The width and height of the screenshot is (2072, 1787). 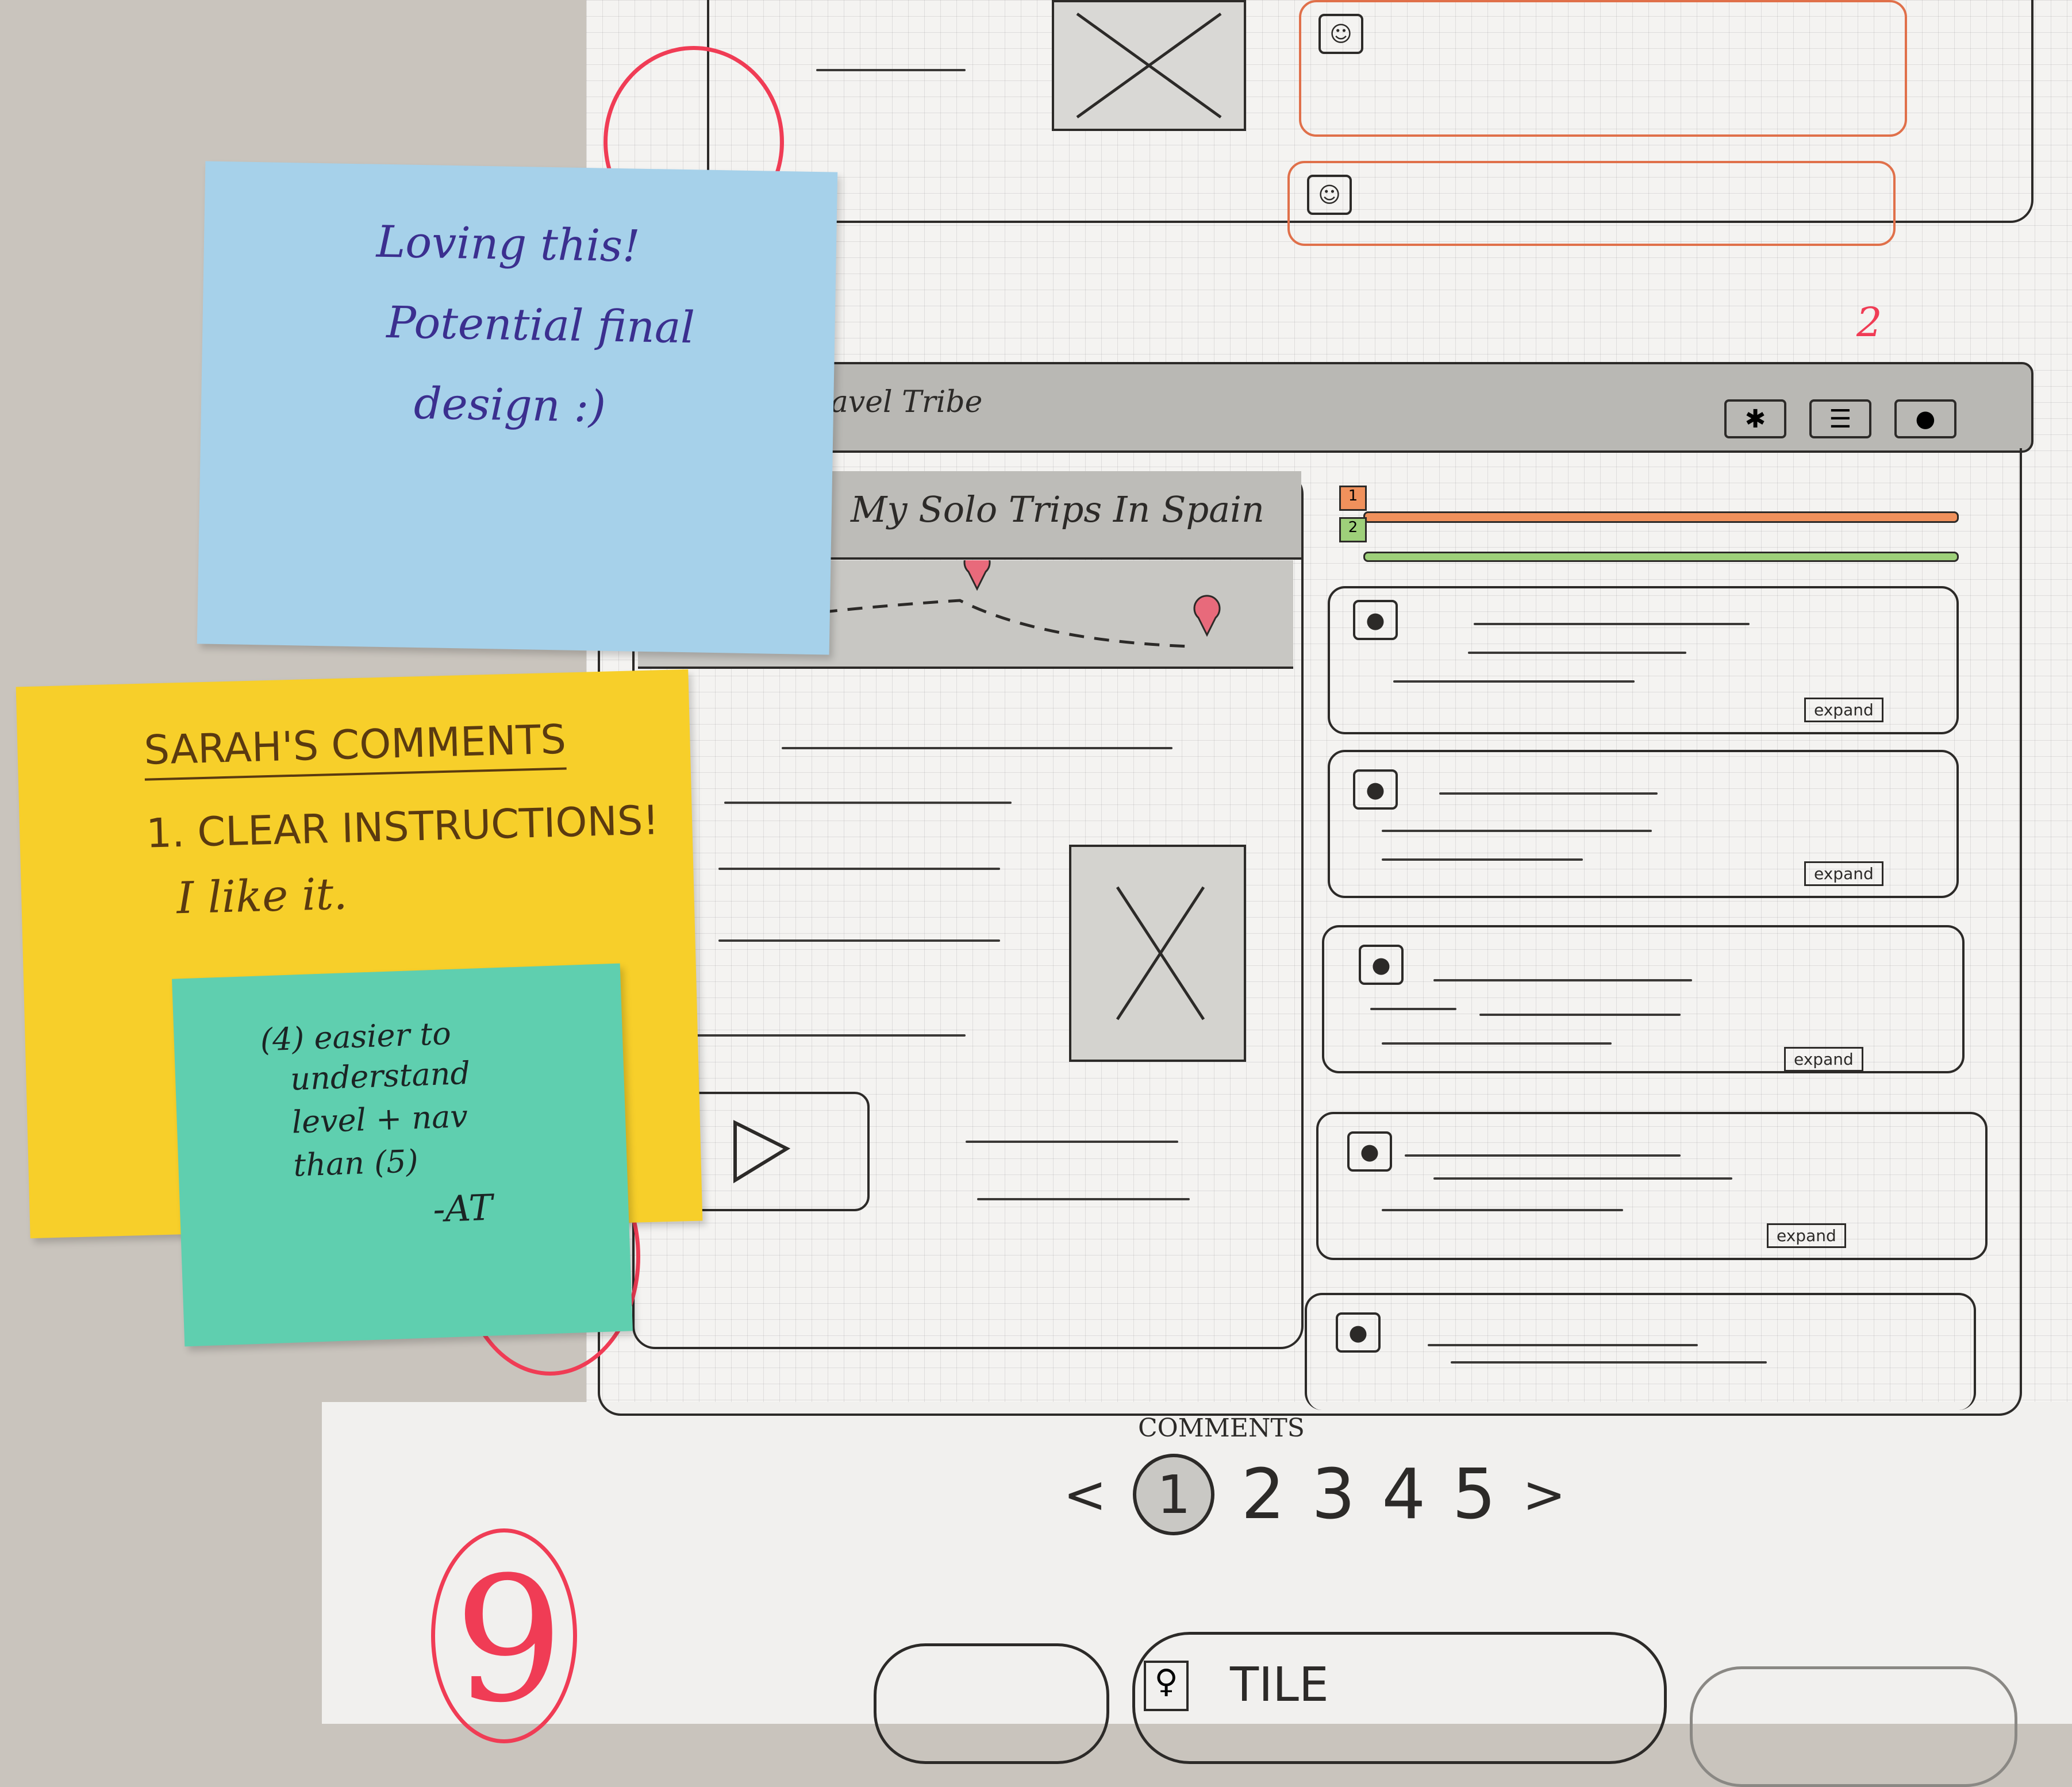 What do you see at coordinates (1166, 1686) in the screenshot?
I see `tile-avatar-icon: ♀` at bounding box center [1166, 1686].